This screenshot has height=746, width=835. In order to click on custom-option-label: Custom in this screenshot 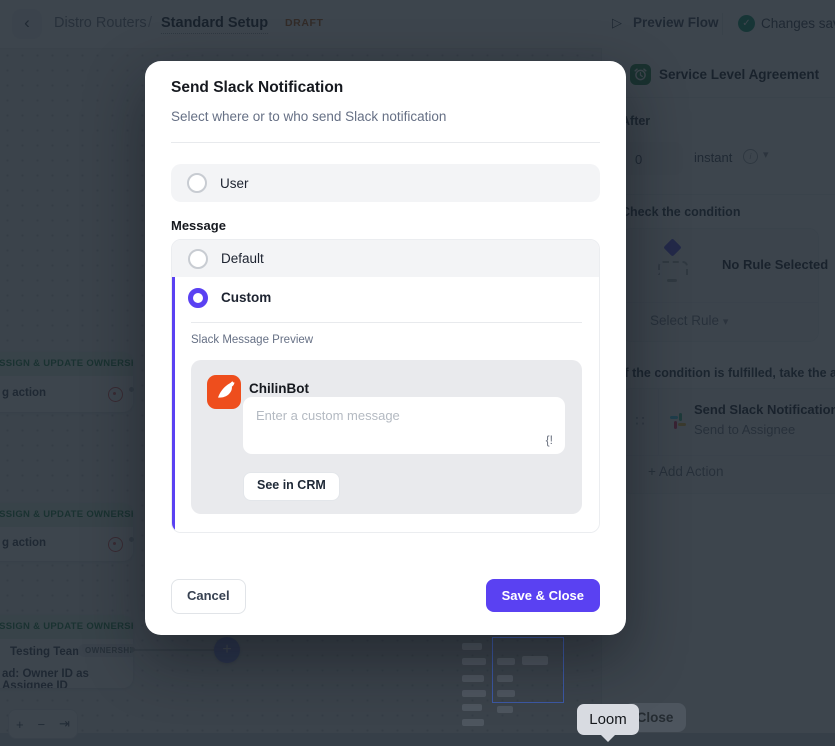, I will do `click(246, 297)`.